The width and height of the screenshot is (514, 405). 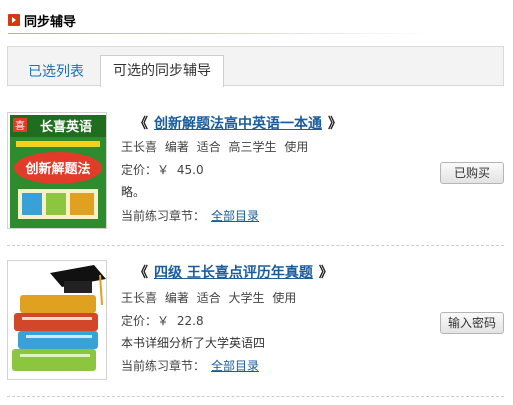 I want to click on tab-bar: 已选列表 可选的同步辅导, so click(x=255, y=66).